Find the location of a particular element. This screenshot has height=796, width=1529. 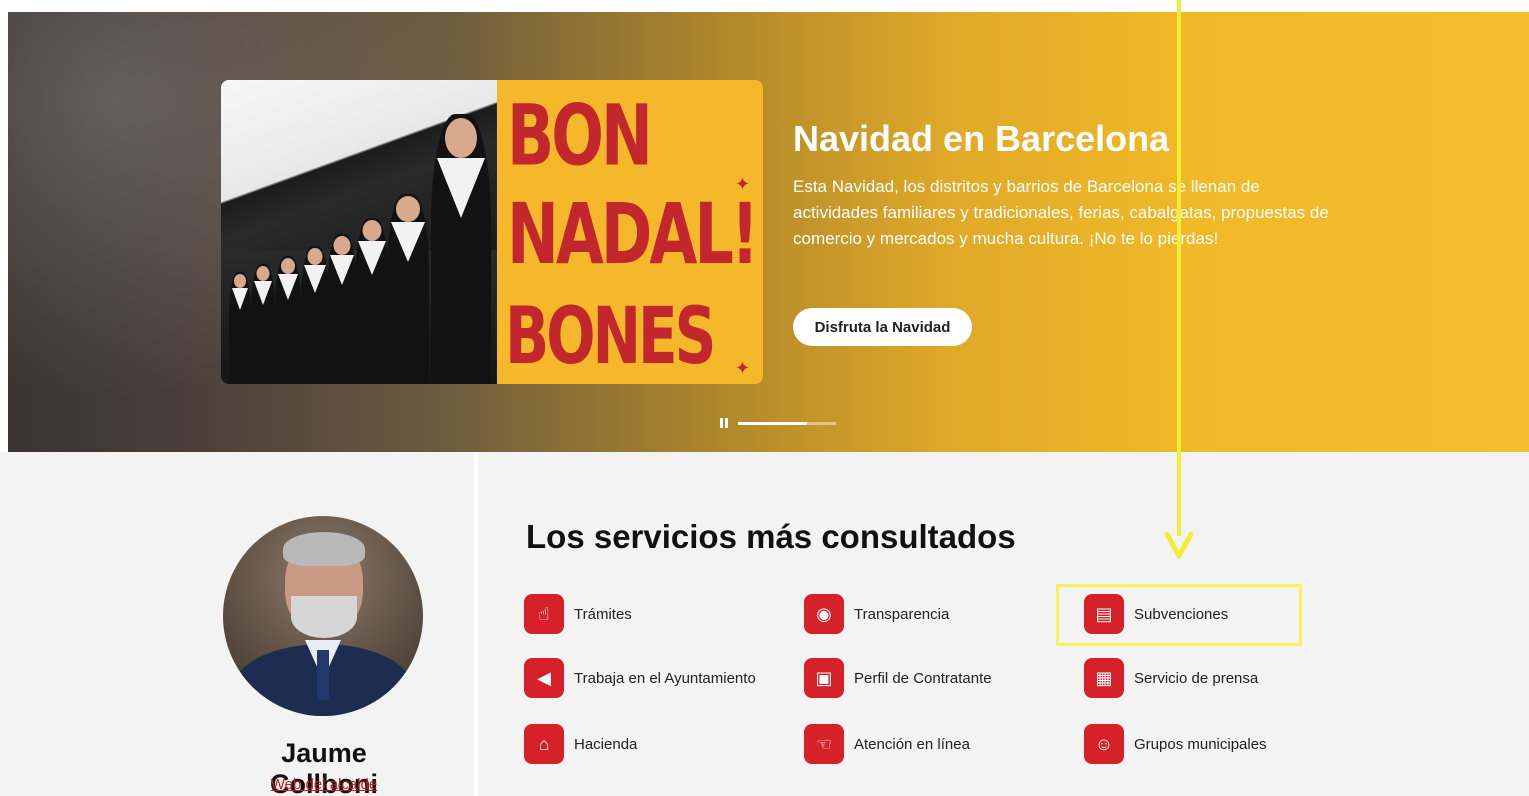

briefcase-icon: ▣ is located at coordinates (824, 678).